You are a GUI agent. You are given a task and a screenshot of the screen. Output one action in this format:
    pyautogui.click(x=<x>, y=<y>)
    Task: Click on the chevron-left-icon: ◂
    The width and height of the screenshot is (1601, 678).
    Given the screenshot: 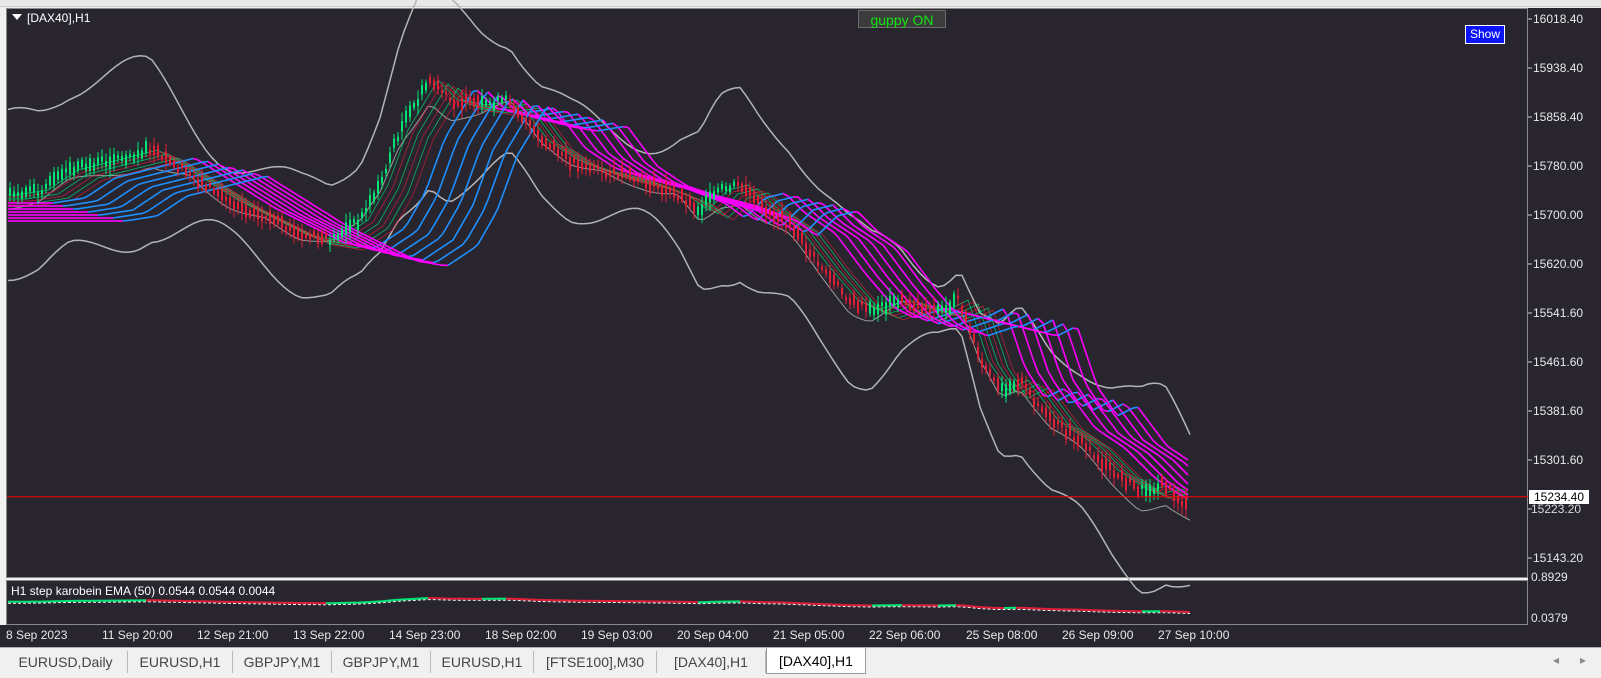 What is the action you would take?
    pyautogui.click(x=1556, y=660)
    